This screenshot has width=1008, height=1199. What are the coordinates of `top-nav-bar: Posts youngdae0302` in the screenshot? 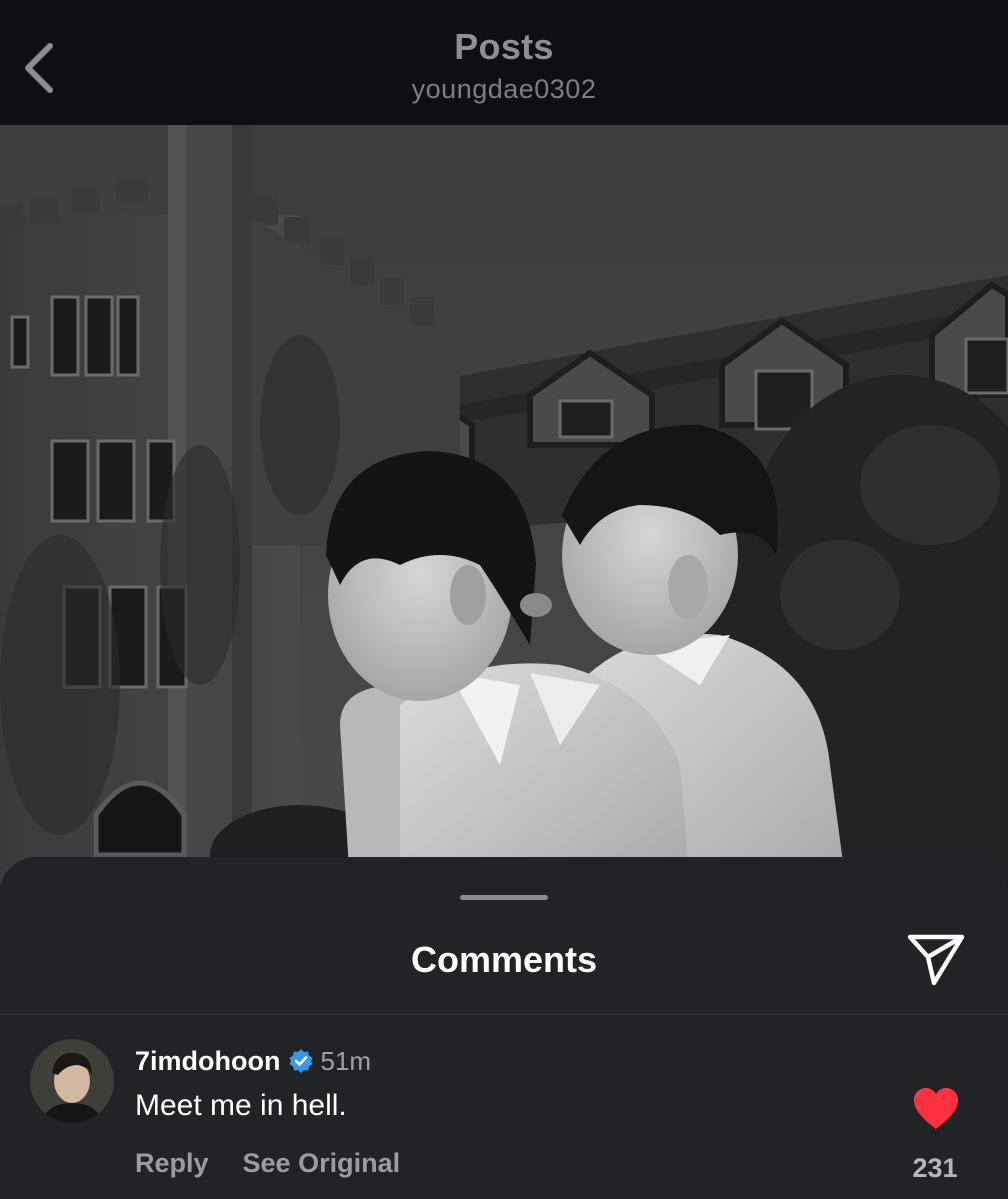 It's located at (504, 62).